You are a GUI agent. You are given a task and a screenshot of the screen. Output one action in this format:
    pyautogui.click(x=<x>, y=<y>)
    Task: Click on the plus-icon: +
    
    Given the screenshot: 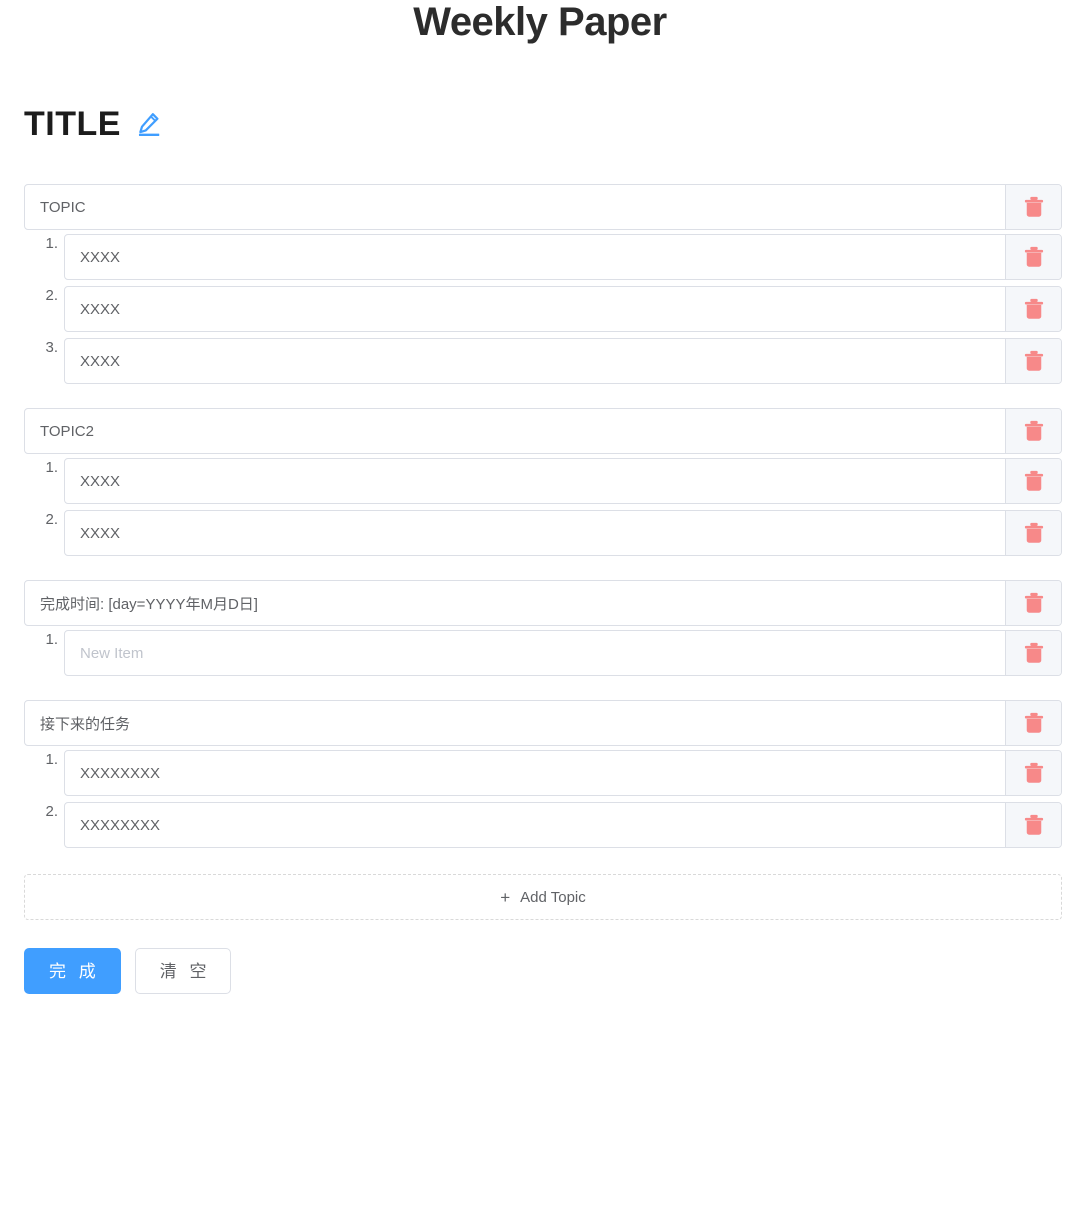 What is the action you would take?
    pyautogui.click(x=505, y=897)
    